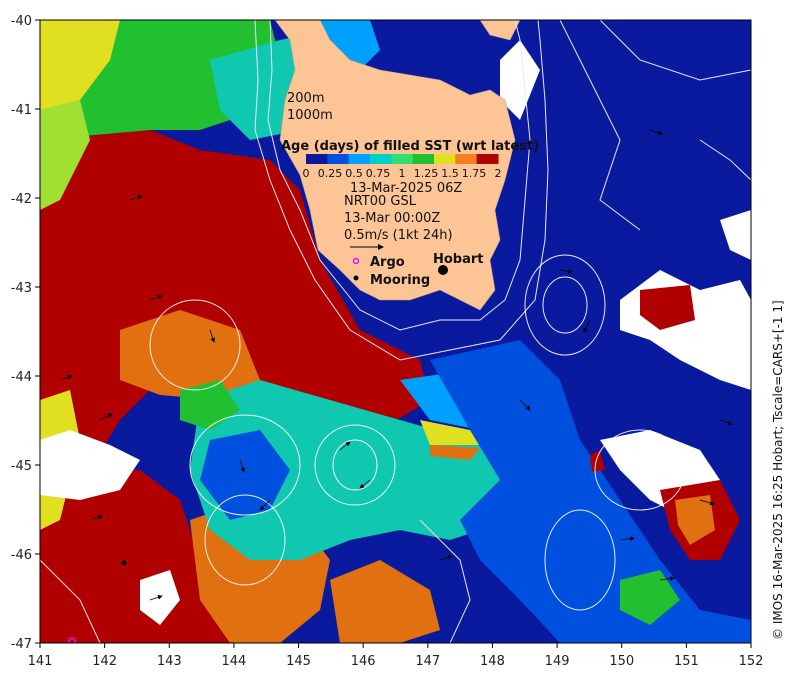 This screenshot has height=678, width=793. What do you see at coordinates (21, 644) in the screenshot?
I see `y-tick-label: -47` at bounding box center [21, 644].